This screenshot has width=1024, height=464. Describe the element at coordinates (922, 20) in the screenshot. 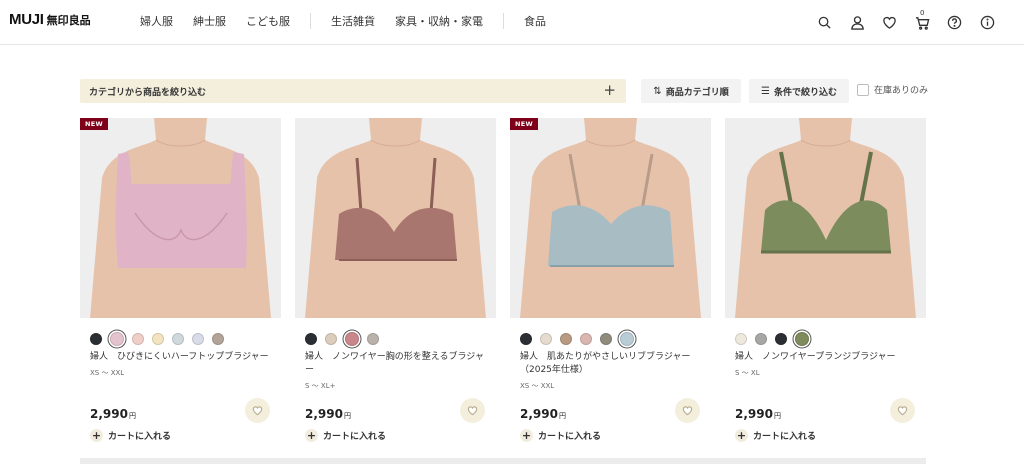

I see `cart-icon: 0` at that location.